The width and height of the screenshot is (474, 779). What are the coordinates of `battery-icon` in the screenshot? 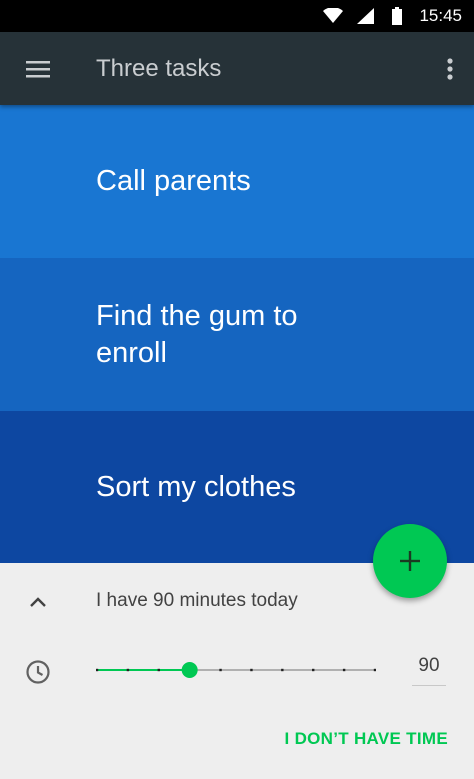 It's located at (397, 16).